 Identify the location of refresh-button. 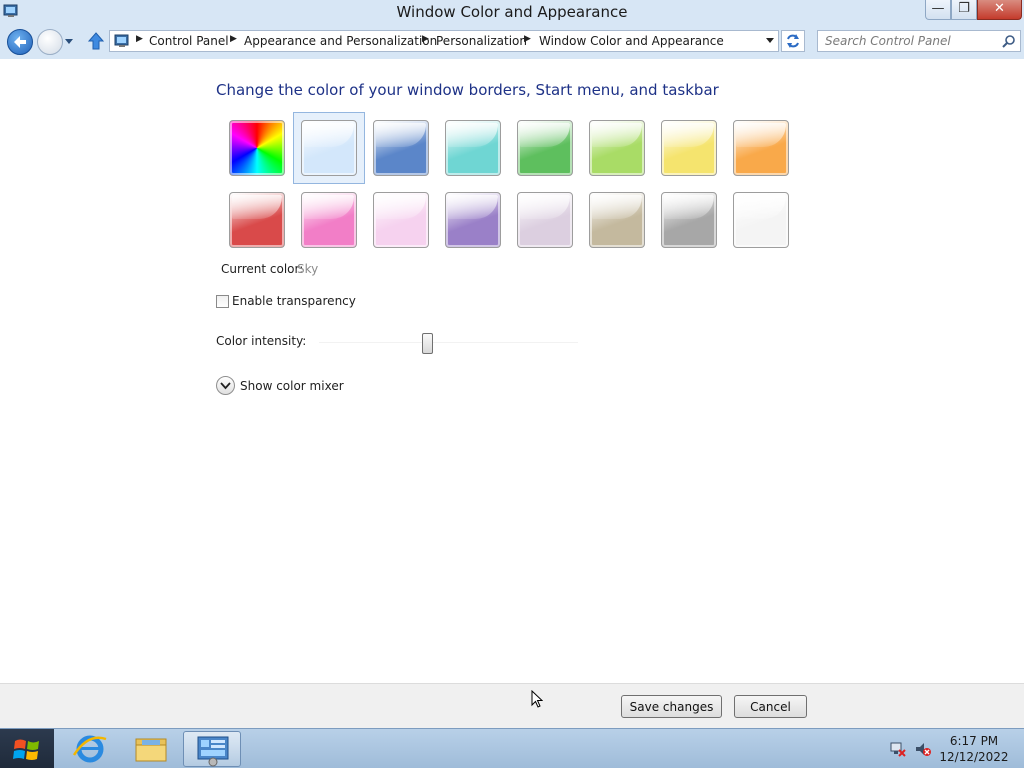
(793, 41).